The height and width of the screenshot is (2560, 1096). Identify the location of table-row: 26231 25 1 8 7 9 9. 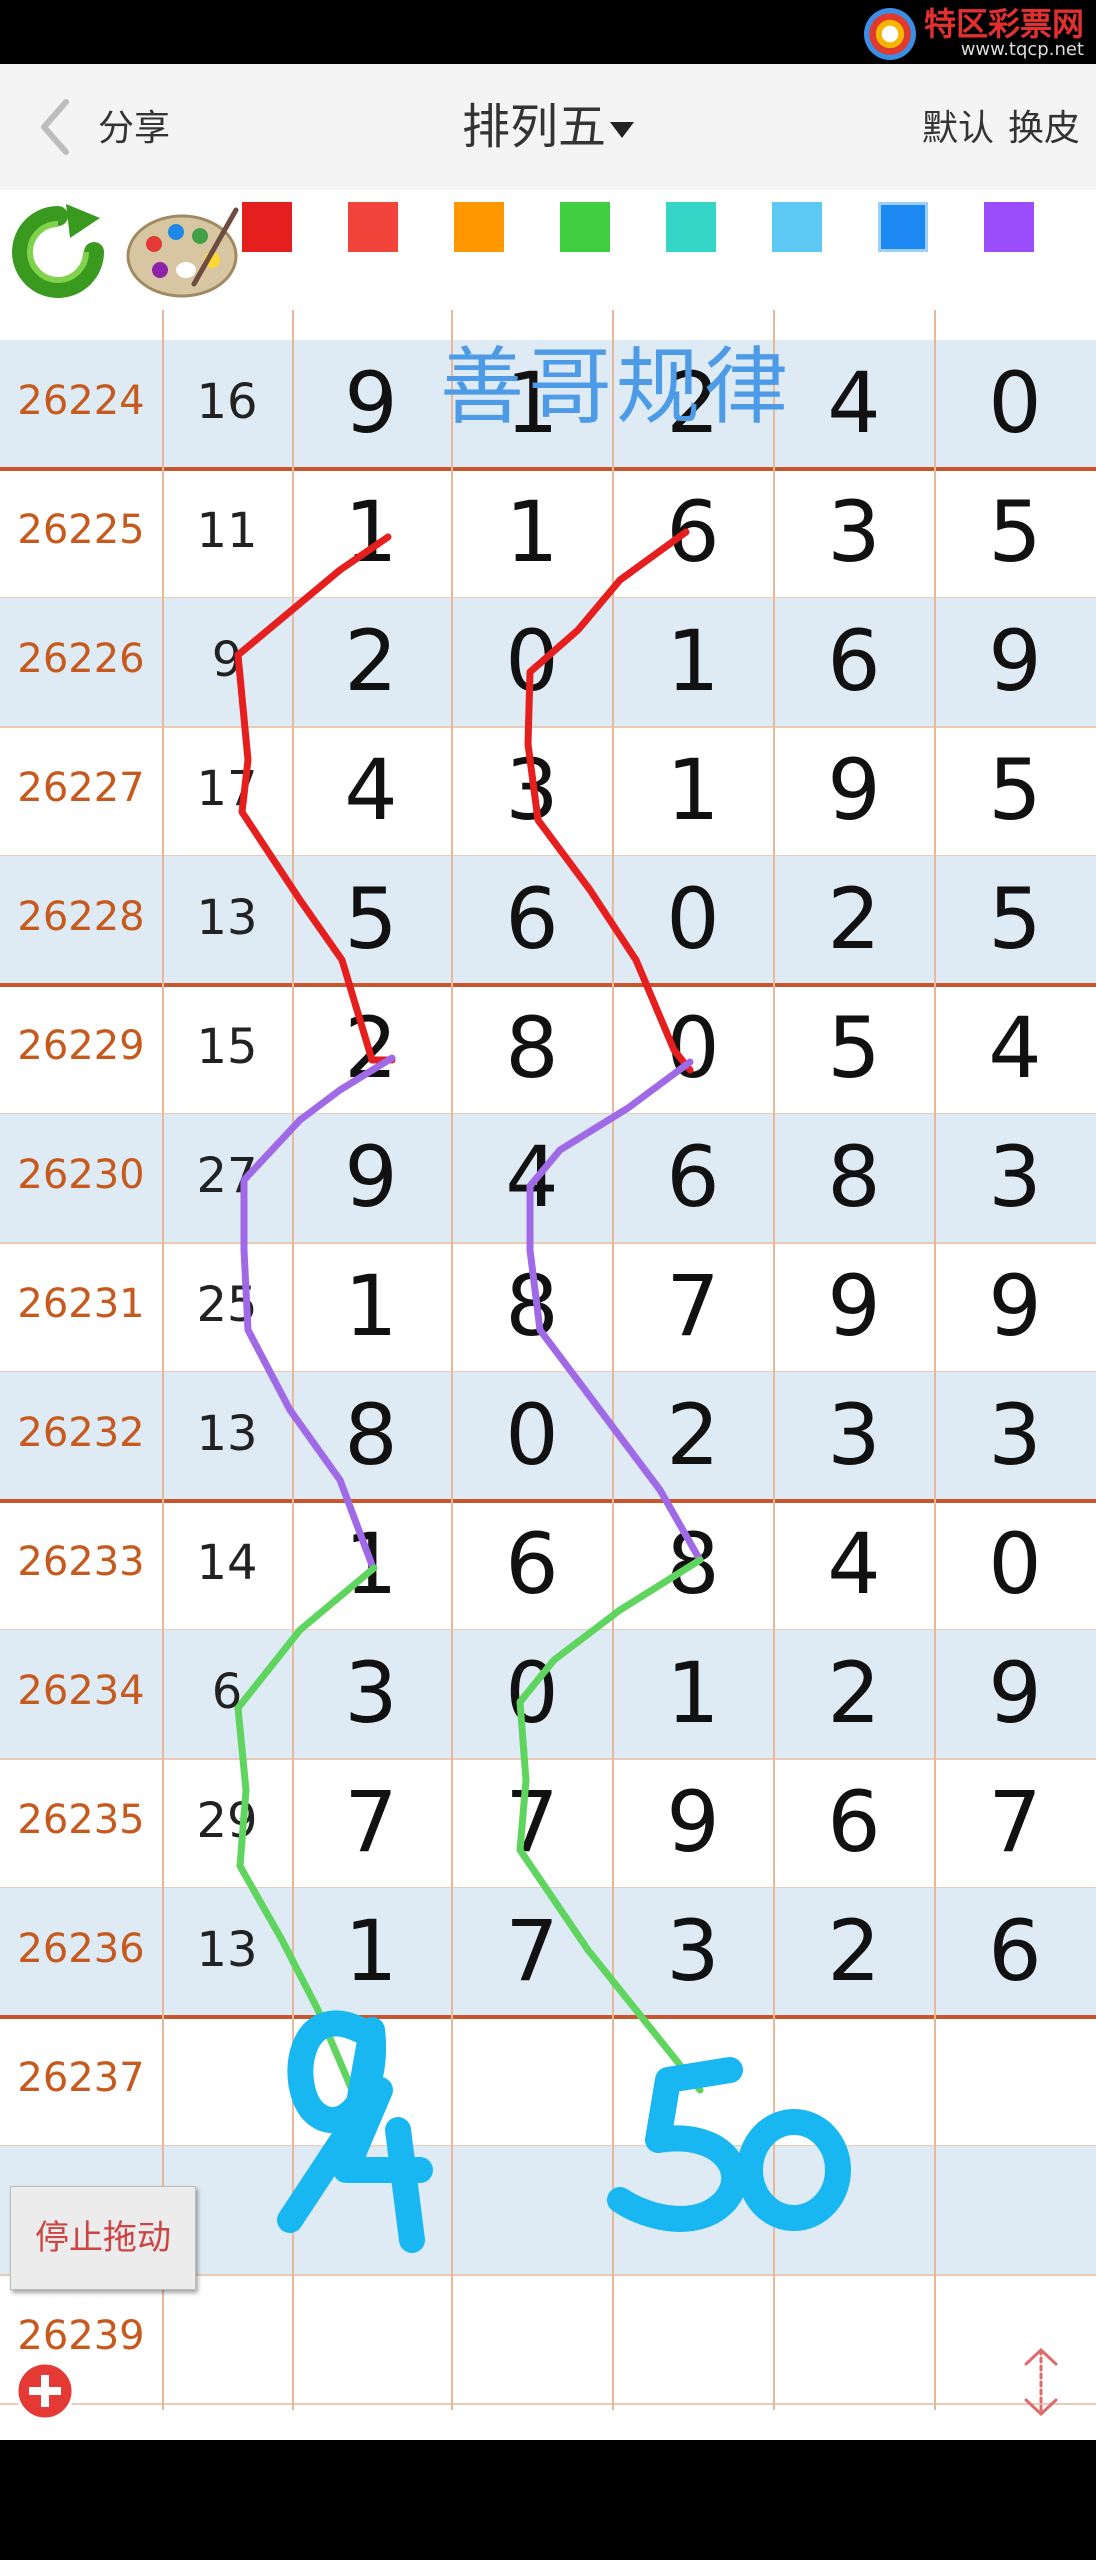
(548, 1307).